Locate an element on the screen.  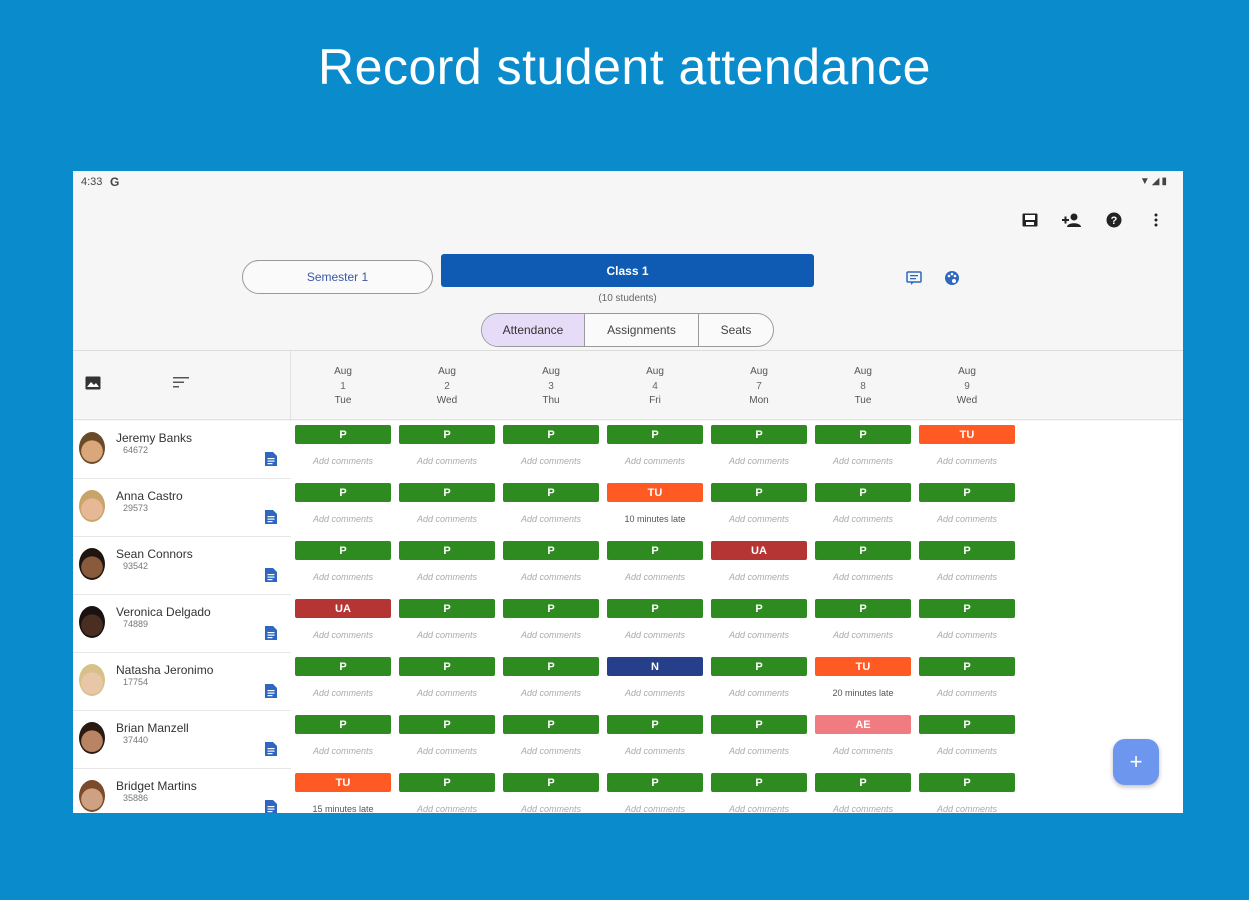
sort-icon is located at coordinates (183, 384).